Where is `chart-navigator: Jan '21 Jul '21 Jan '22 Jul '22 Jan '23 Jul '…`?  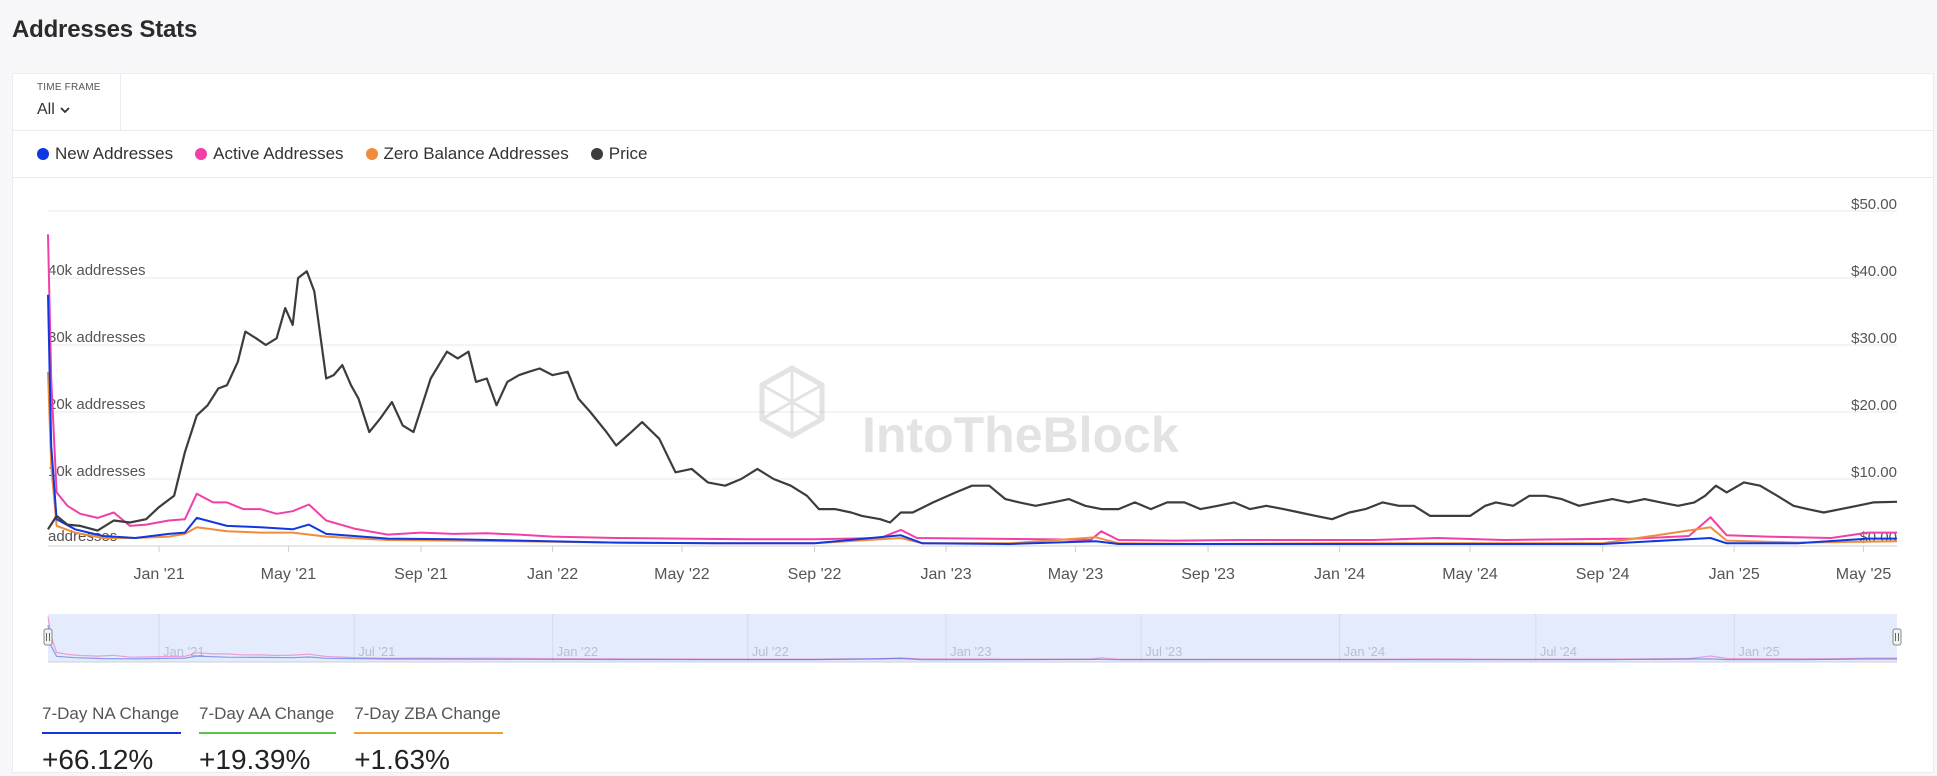 chart-navigator: Jan '21 Jul '21 Jan '22 Jul '22 Jan '23 Jul '… is located at coordinates (972, 638).